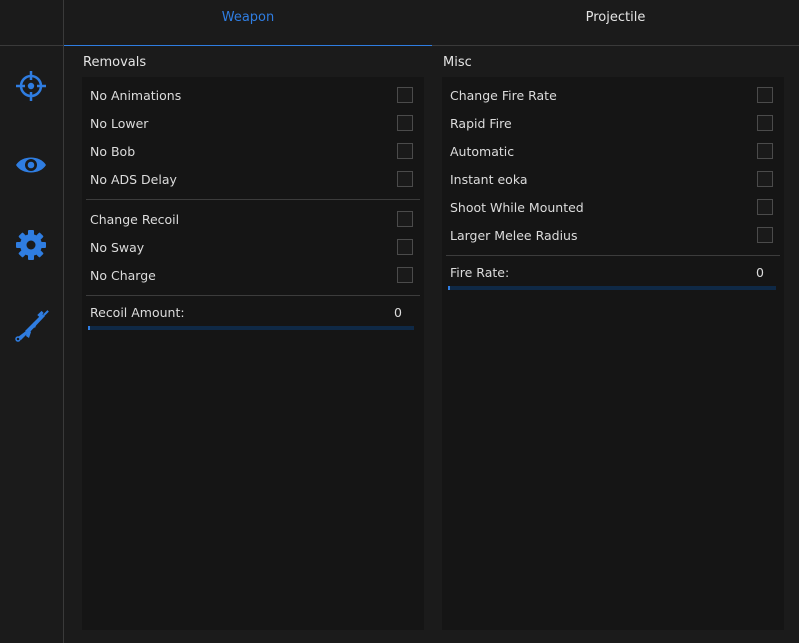 This screenshot has height=643, width=799. I want to click on toggle-rapid-fire: Rapid Fire, so click(613, 123).